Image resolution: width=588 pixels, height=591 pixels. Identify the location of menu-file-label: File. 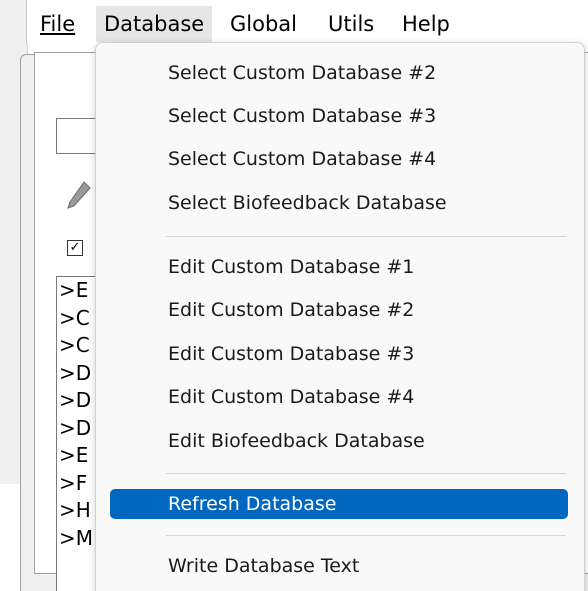
(58, 24).